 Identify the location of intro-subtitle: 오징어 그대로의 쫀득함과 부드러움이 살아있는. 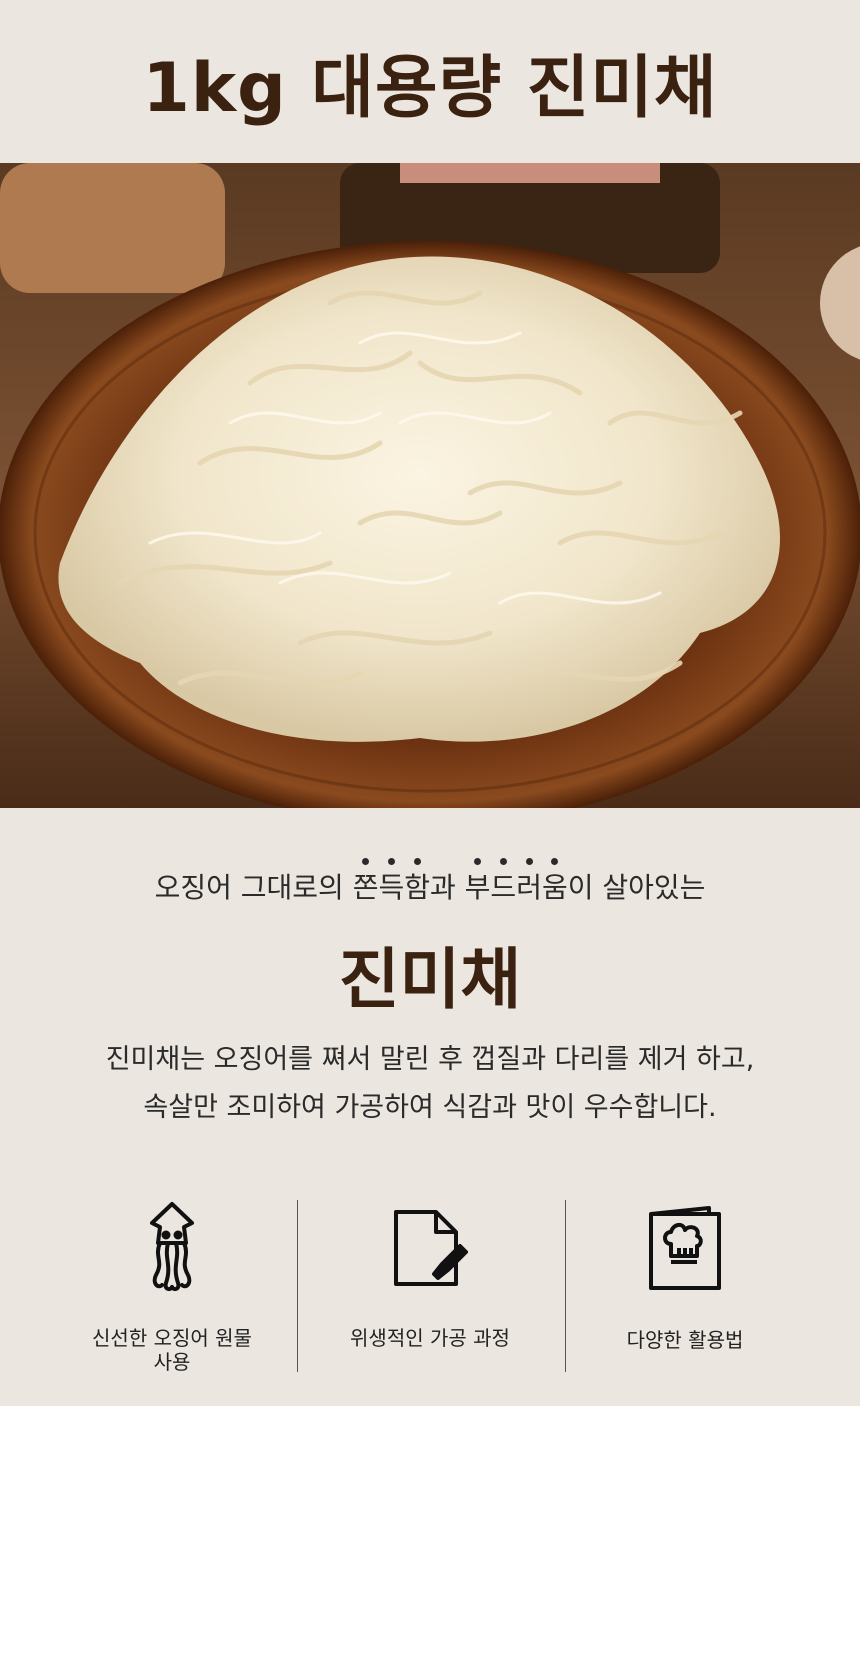
(430, 882).